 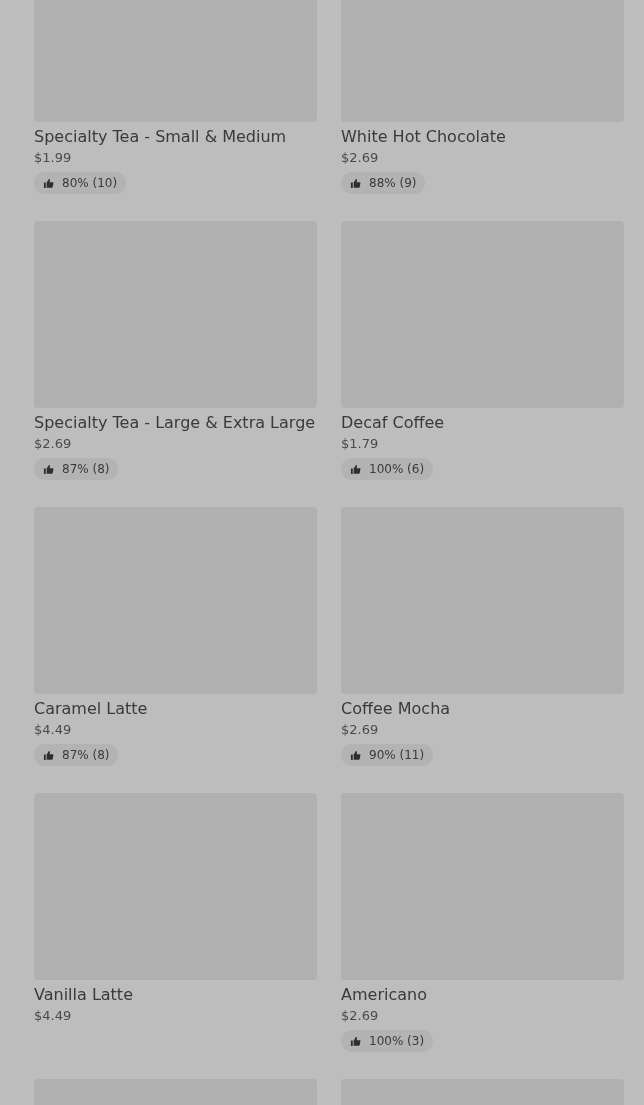 I want to click on item-price: $1.79, so click(x=360, y=444).